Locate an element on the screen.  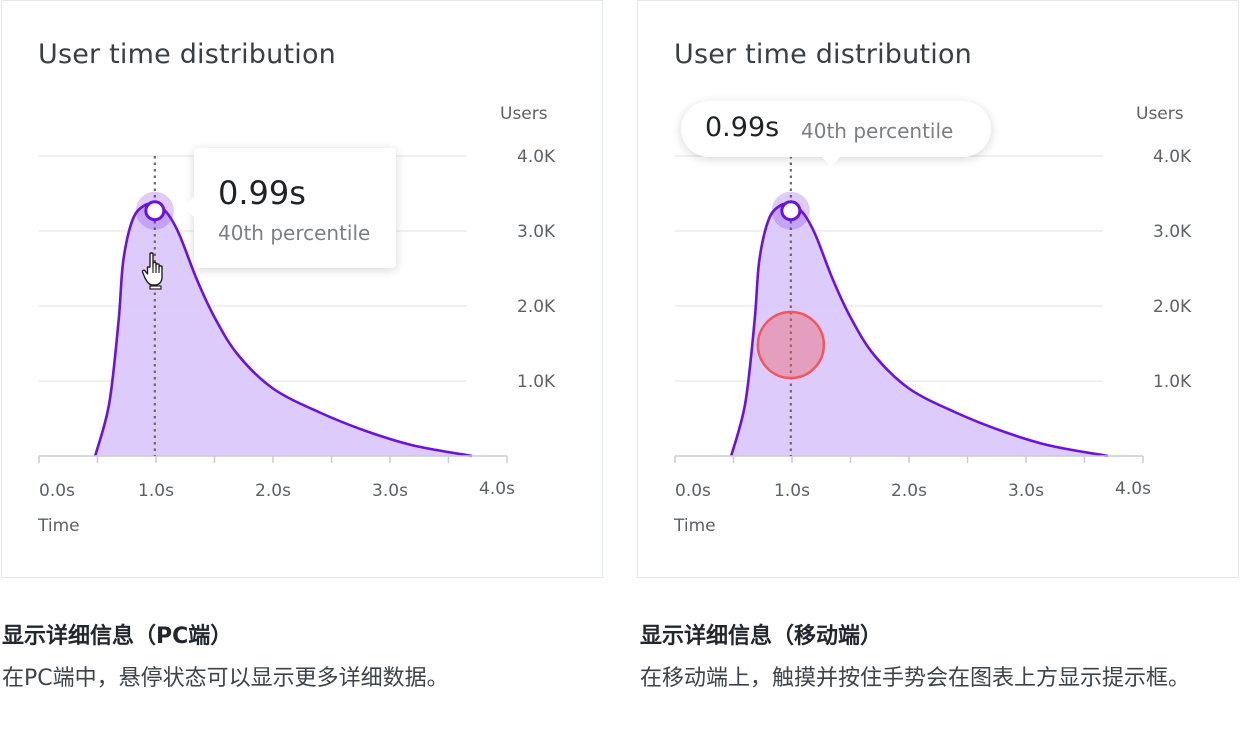
touch-indicator is located at coordinates (791, 345).